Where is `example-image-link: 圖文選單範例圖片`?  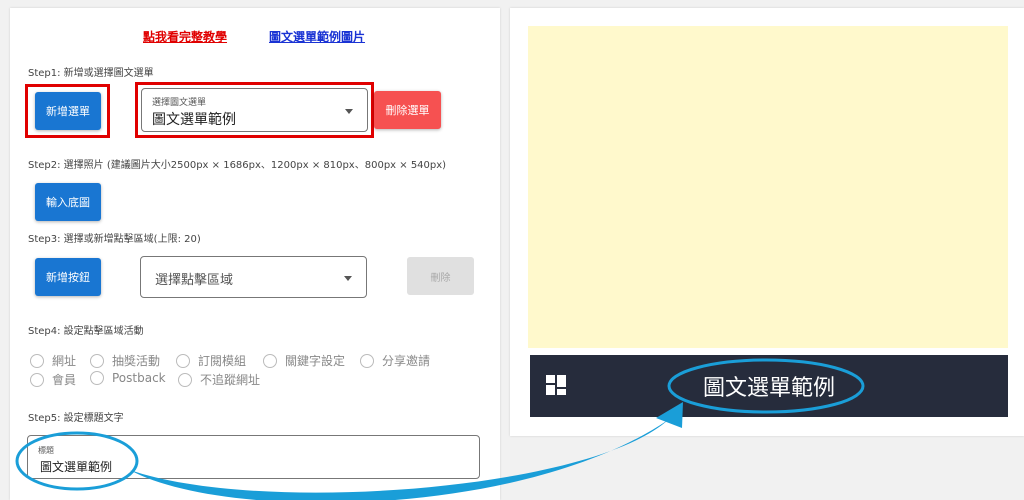 example-image-link: 圖文選單範例圖片 is located at coordinates (317, 36).